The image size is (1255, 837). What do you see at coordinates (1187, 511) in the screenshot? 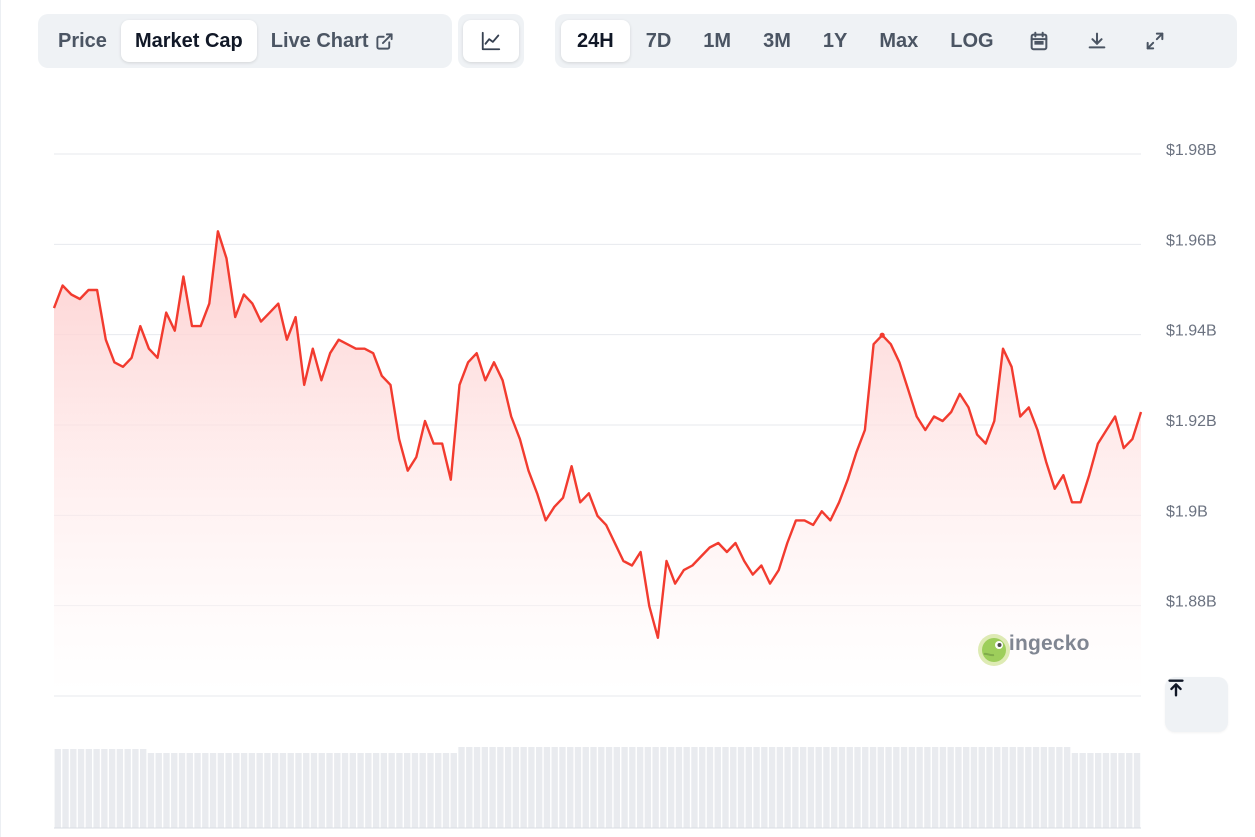
I see `y-tick-label: $1.9B` at bounding box center [1187, 511].